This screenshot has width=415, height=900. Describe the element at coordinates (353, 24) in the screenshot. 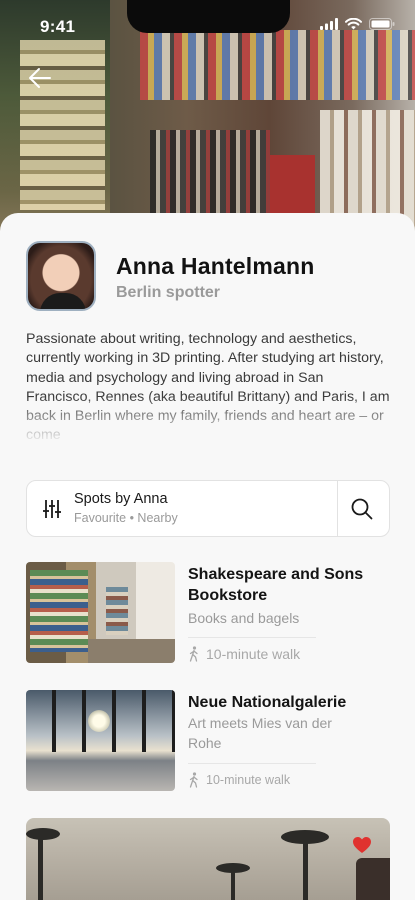

I see `wifi-icon` at that location.